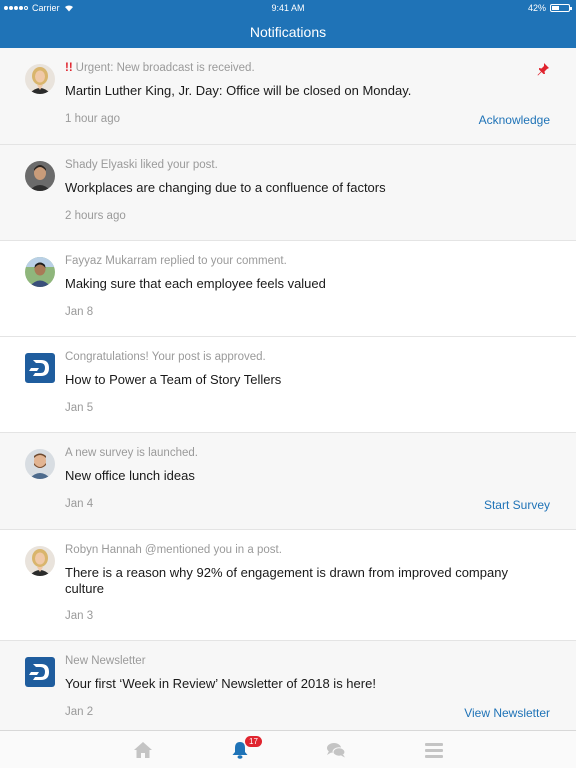 Image resolution: width=576 pixels, height=768 pixels. I want to click on notification-date: 2 hours ago, so click(95, 216).